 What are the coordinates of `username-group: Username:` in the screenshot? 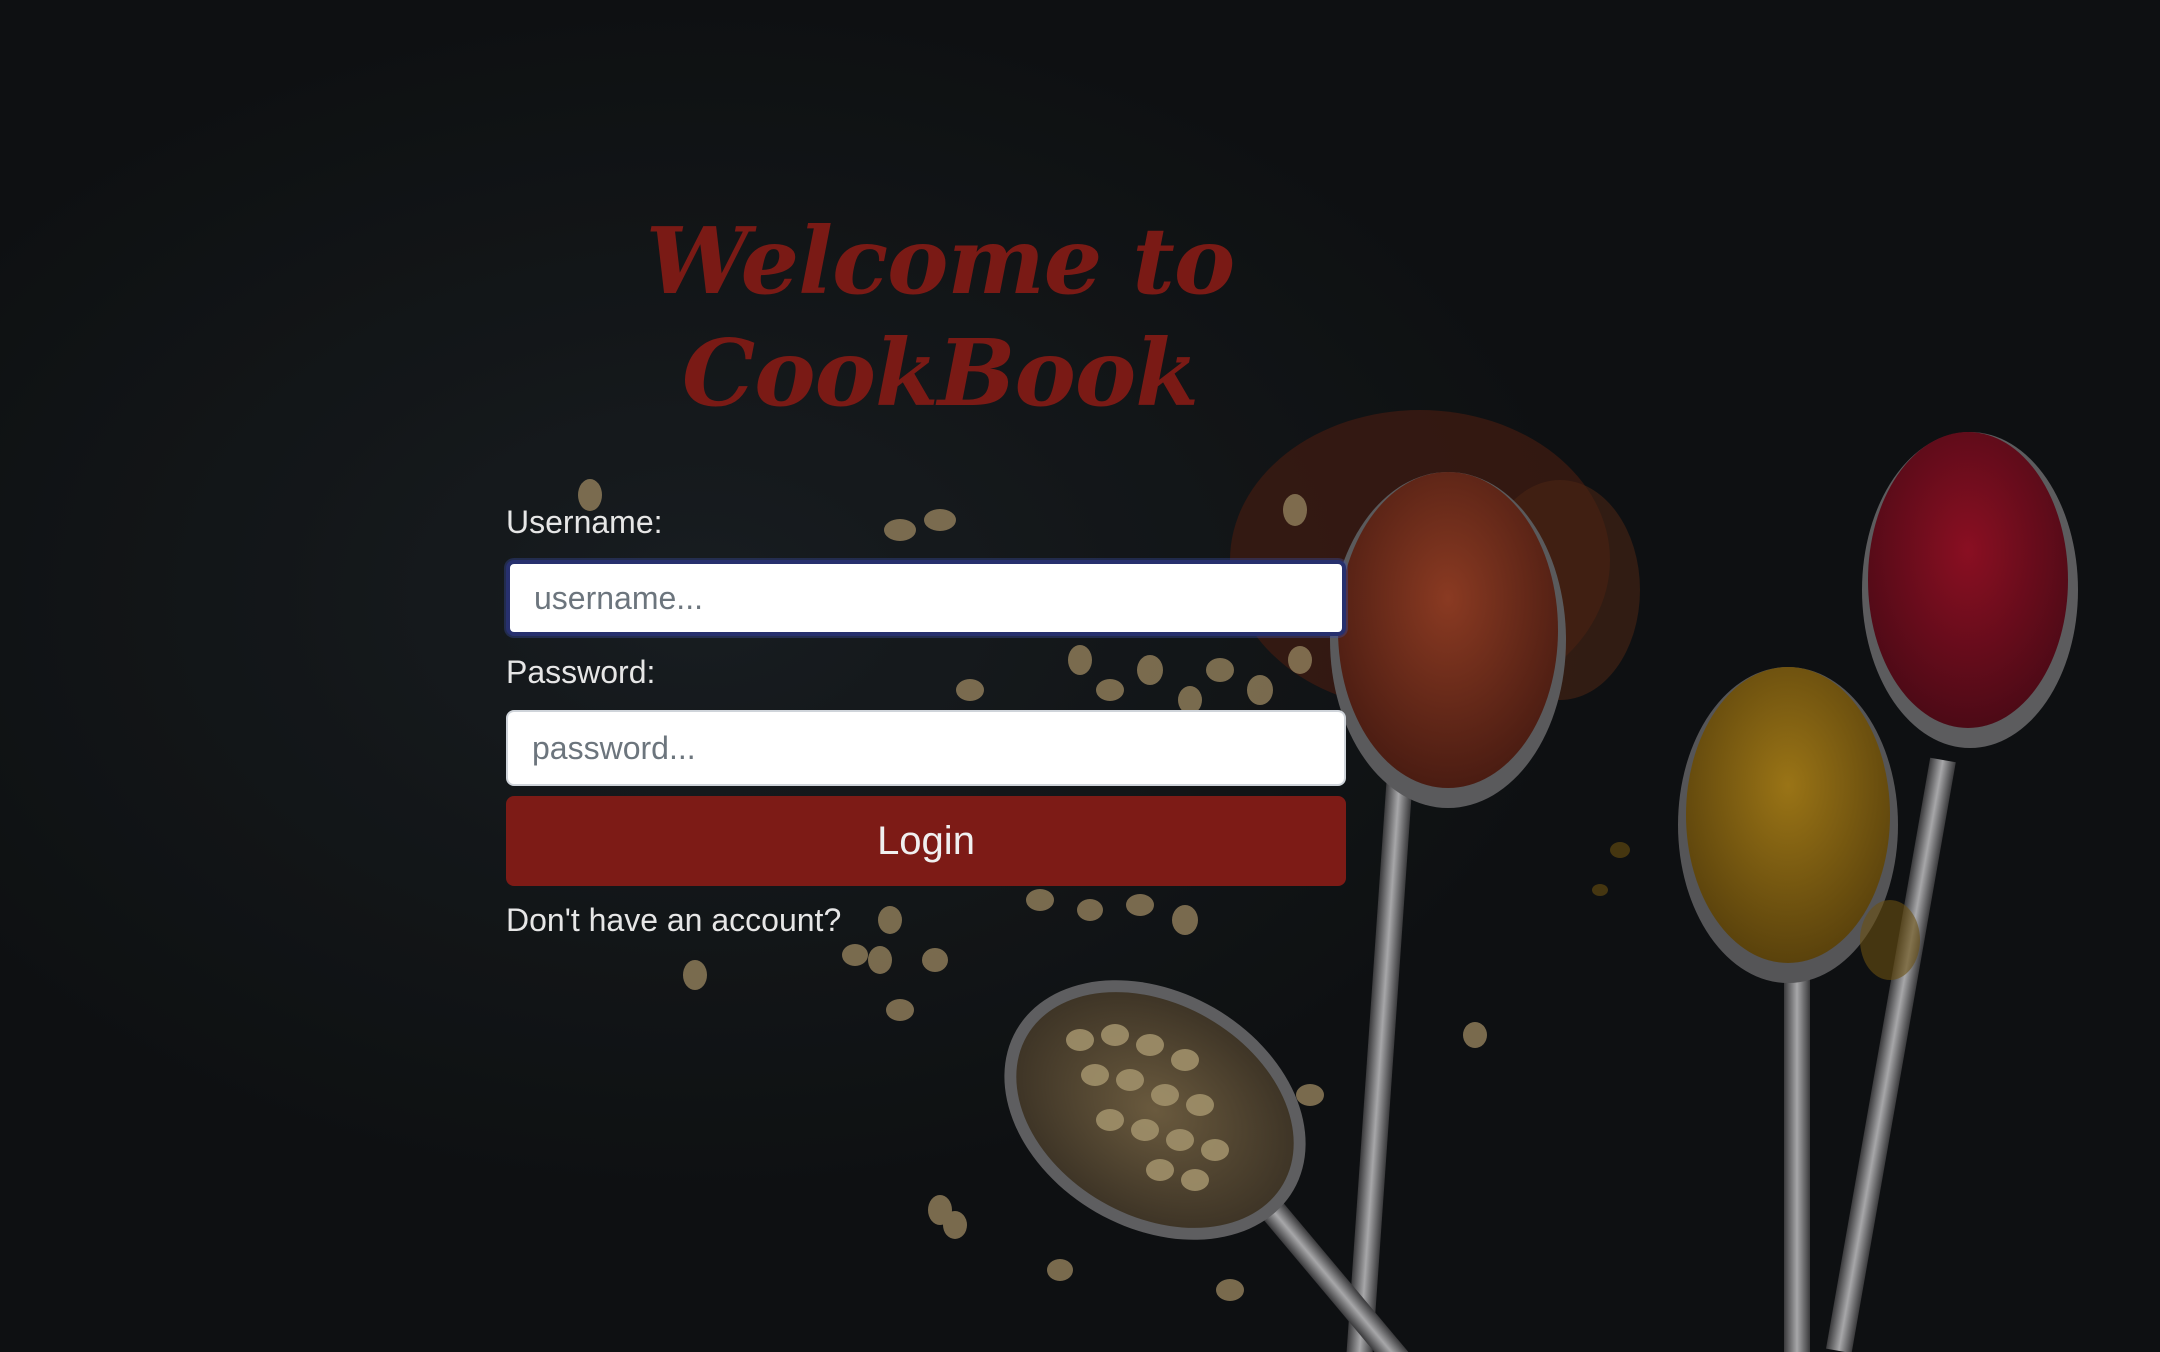 It's located at (926, 568).